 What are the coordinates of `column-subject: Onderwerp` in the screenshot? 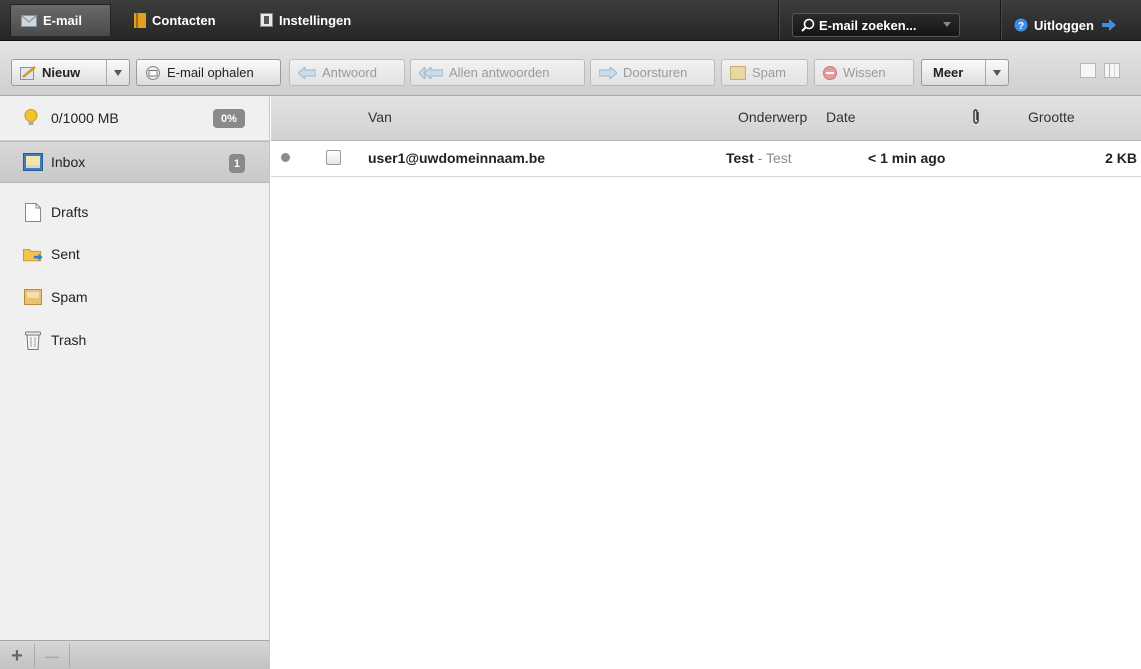 It's located at (772, 117).